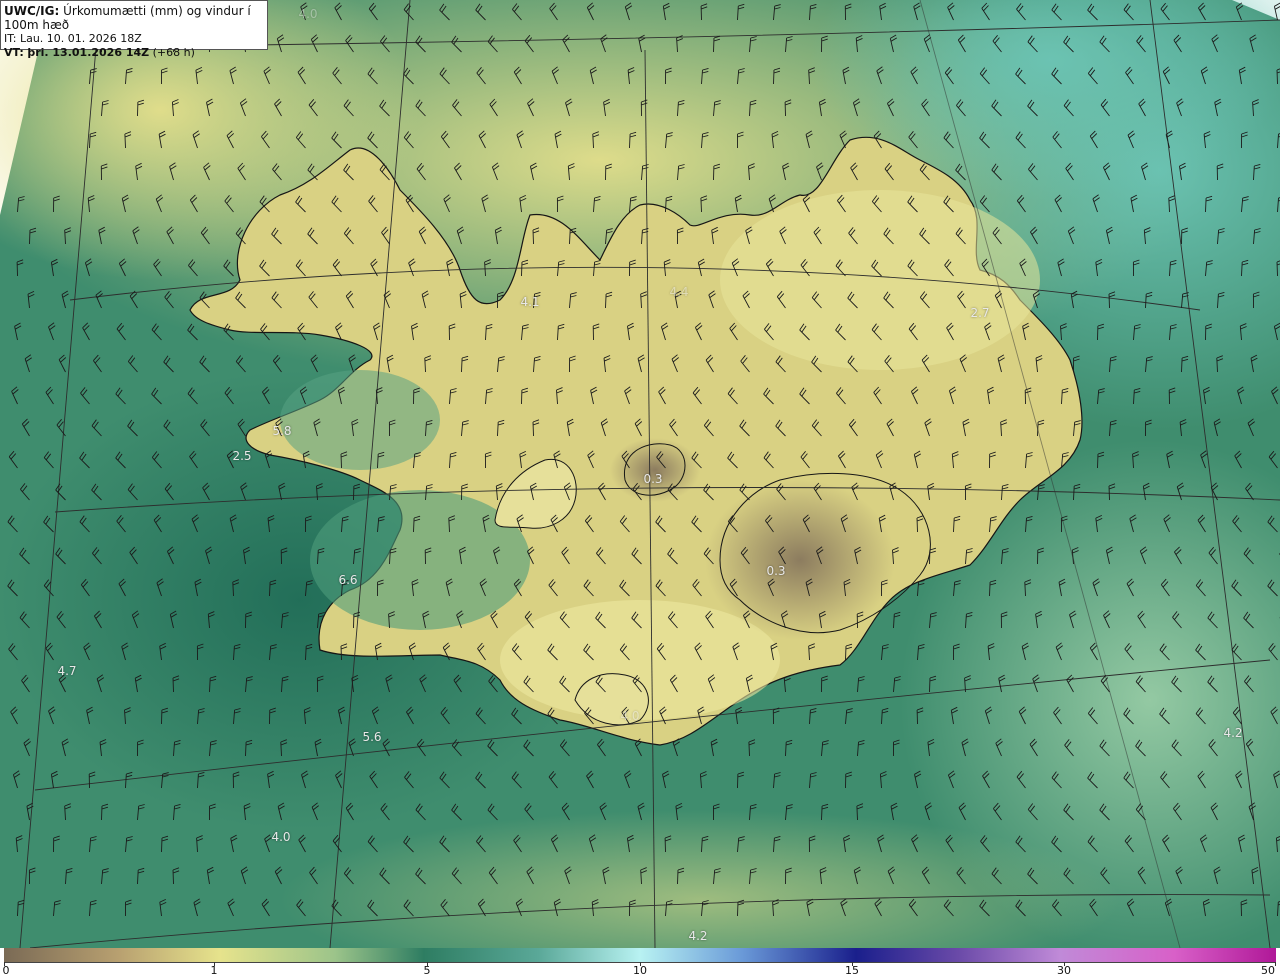 The width and height of the screenshot is (1280, 978). I want to click on product-code: UWC/IG:, so click(32, 11).